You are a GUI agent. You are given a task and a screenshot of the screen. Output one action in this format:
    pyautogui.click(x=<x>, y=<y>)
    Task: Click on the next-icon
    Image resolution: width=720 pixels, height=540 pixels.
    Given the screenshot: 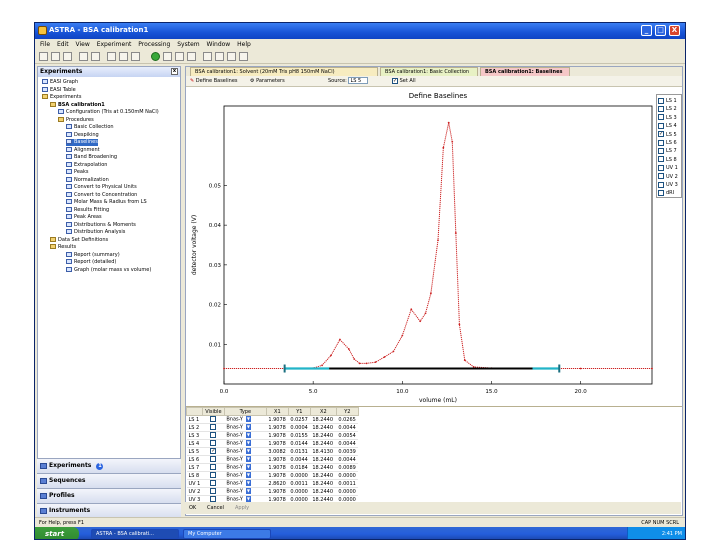 What is the action you would take?
    pyautogui.click(x=167, y=56)
    